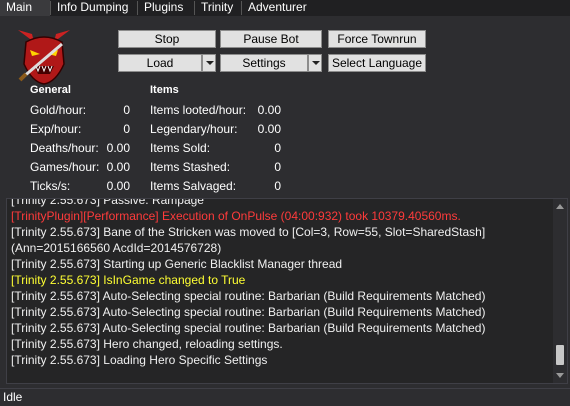 The height and width of the screenshot is (406, 570). What do you see at coordinates (166, 8) in the screenshot?
I see `tab-plugins: Plugins` at bounding box center [166, 8].